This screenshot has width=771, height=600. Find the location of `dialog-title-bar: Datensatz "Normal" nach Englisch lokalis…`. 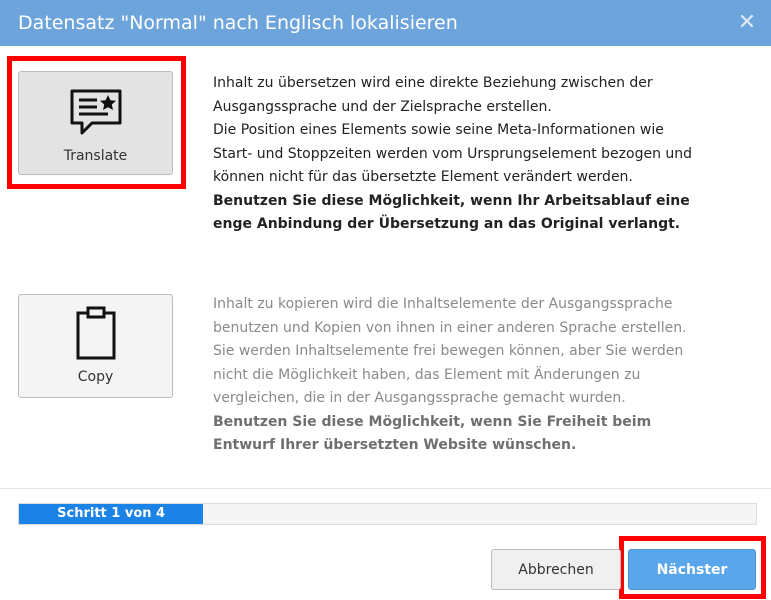

dialog-title-bar: Datensatz "Normal" nach Englisch lokalis… is located at coordinates (385, 23).